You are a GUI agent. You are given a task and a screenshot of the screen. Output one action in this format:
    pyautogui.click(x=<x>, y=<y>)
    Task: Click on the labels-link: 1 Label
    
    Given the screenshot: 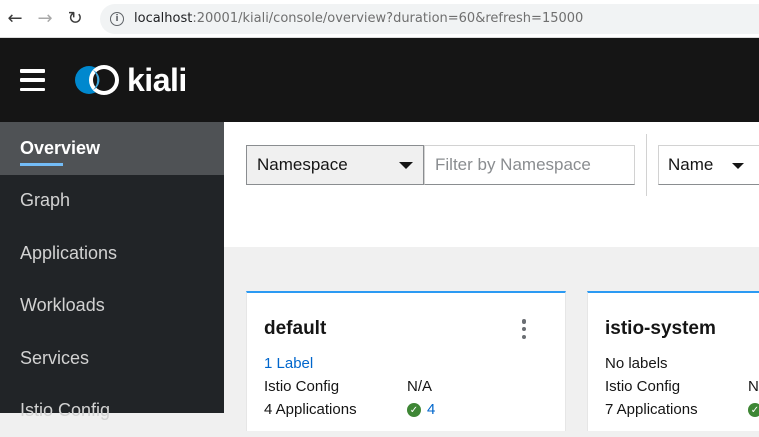 What is the action you would take?
    pyautogui.click(x=288, y=363)
    